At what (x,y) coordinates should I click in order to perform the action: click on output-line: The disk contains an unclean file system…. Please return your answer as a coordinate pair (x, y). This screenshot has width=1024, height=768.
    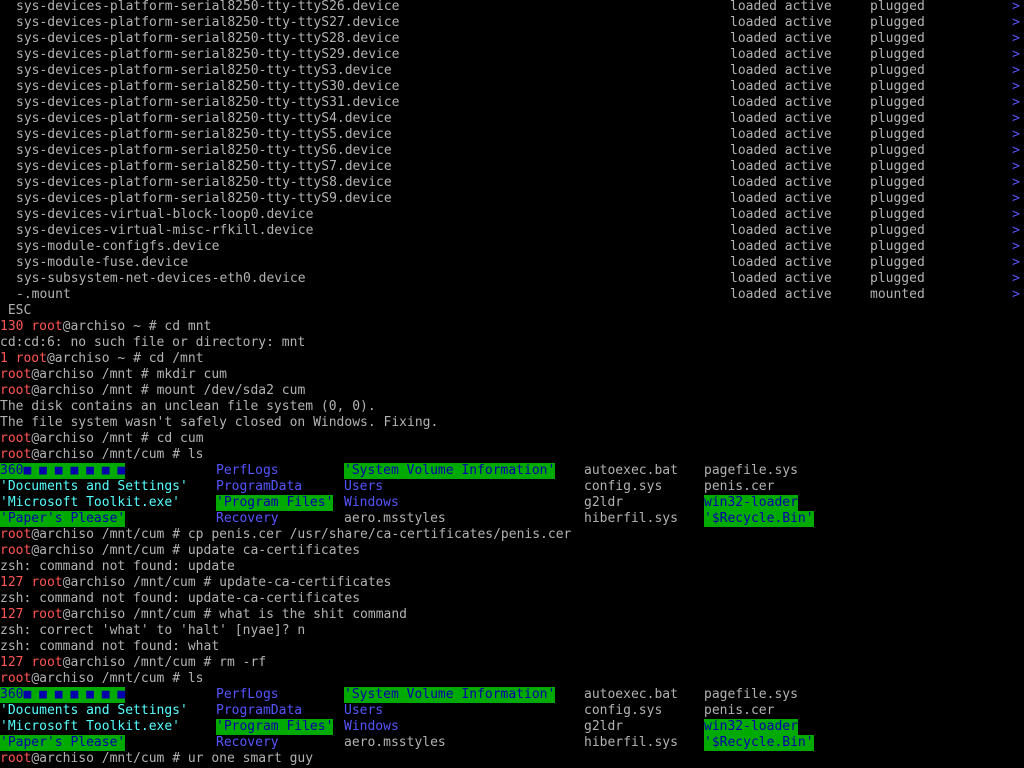
    Looking at the image, I should click on (188, 407).